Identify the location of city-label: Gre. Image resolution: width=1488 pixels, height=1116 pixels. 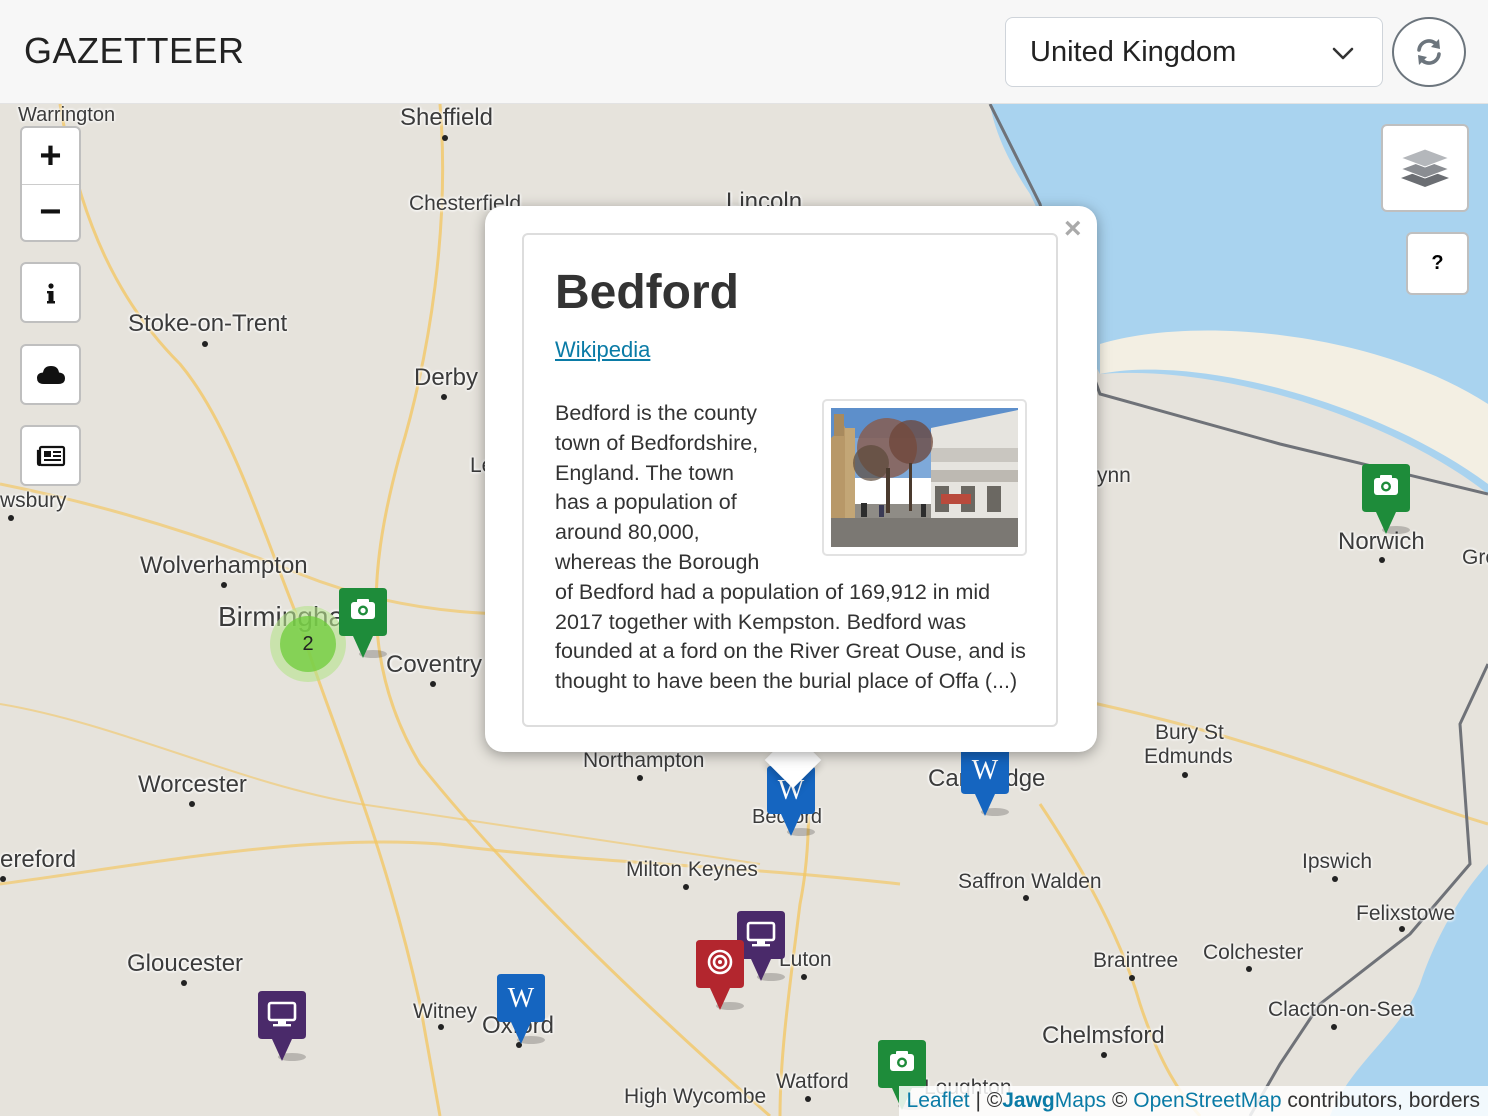
(1475, 557).